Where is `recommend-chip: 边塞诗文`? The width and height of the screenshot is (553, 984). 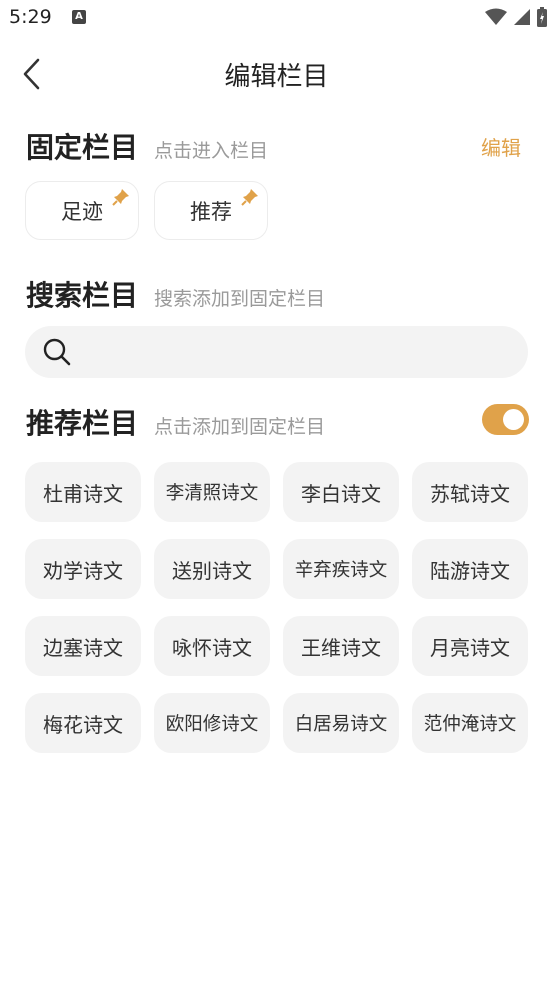 recommend-chip: 边塞诗文 is located at coordinates (83, 646).